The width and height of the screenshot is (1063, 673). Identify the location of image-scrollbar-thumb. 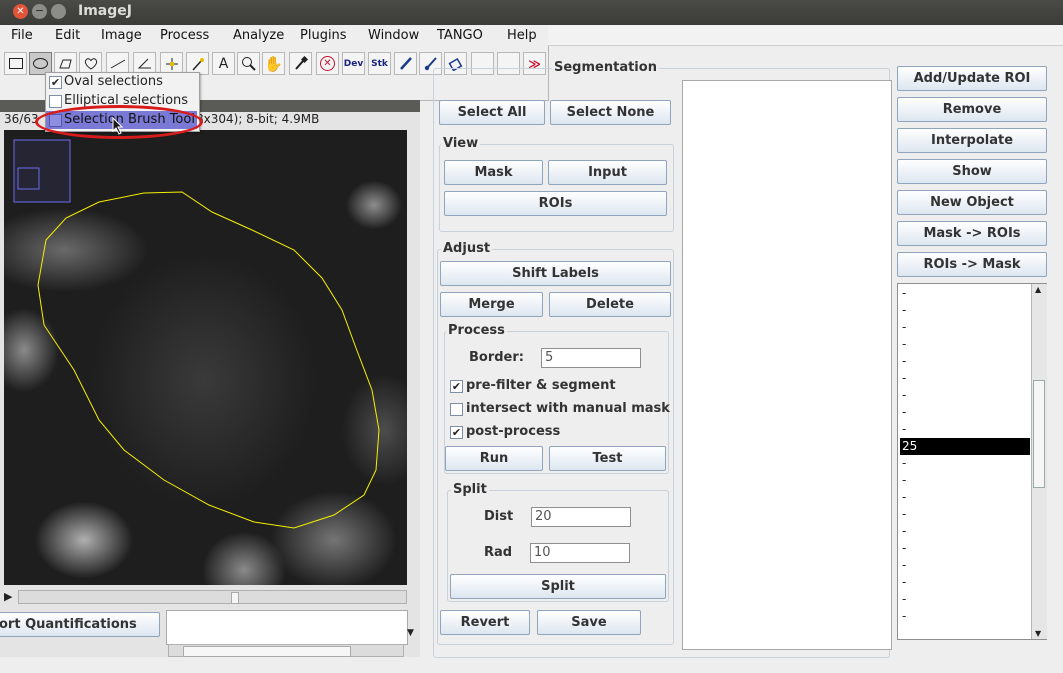
(235, 598).